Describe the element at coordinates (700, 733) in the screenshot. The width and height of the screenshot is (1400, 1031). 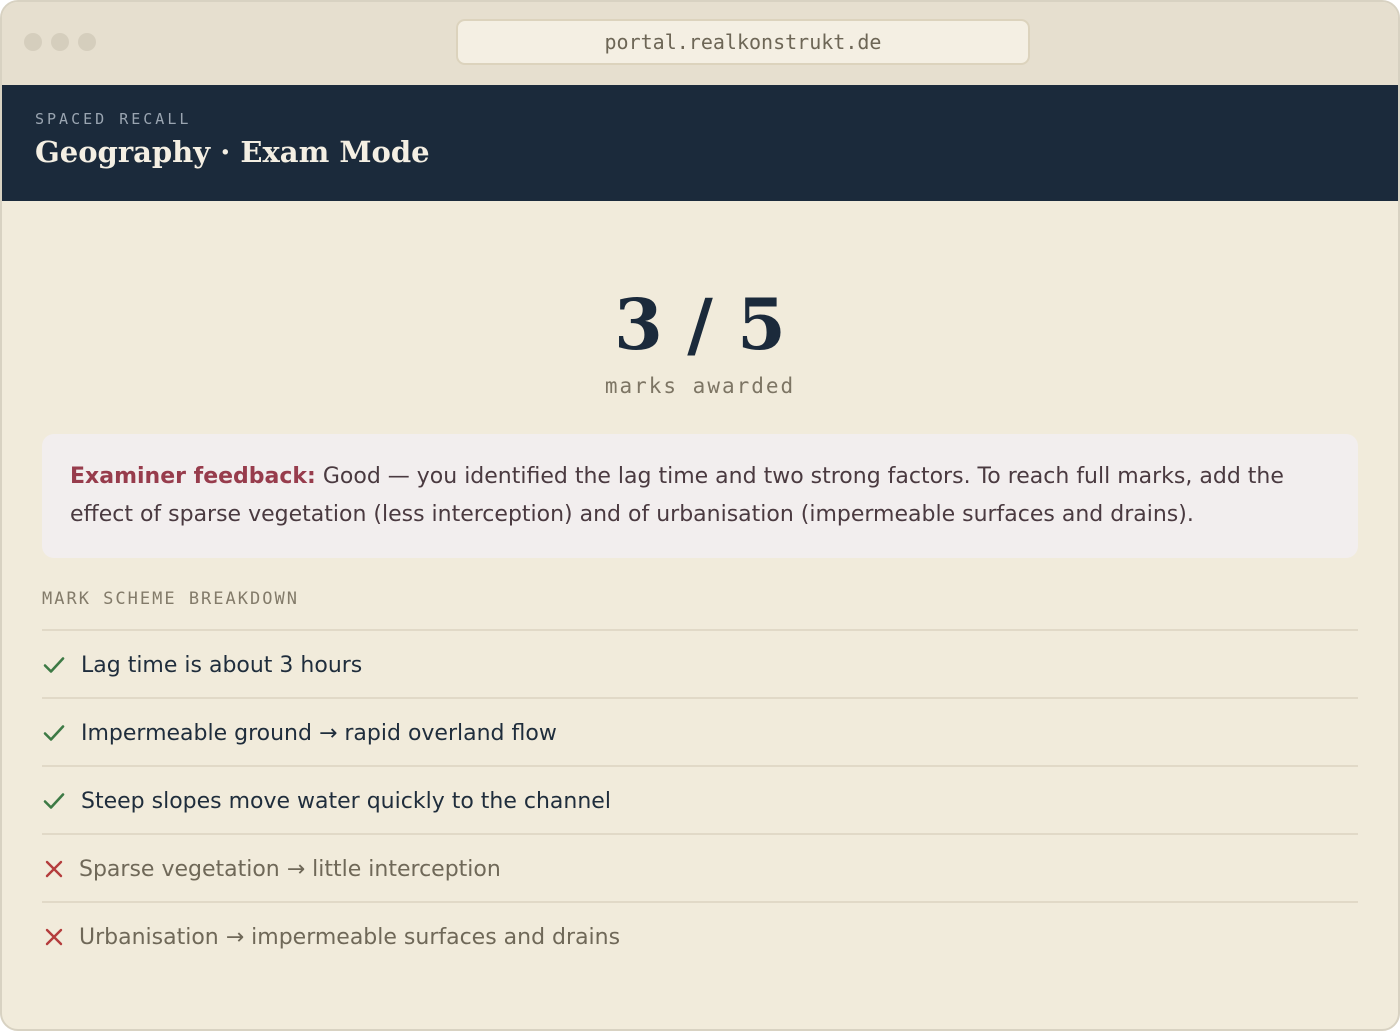
I see `mark-scheme-item: Impermeable ground → rapid overland flow` at that location.